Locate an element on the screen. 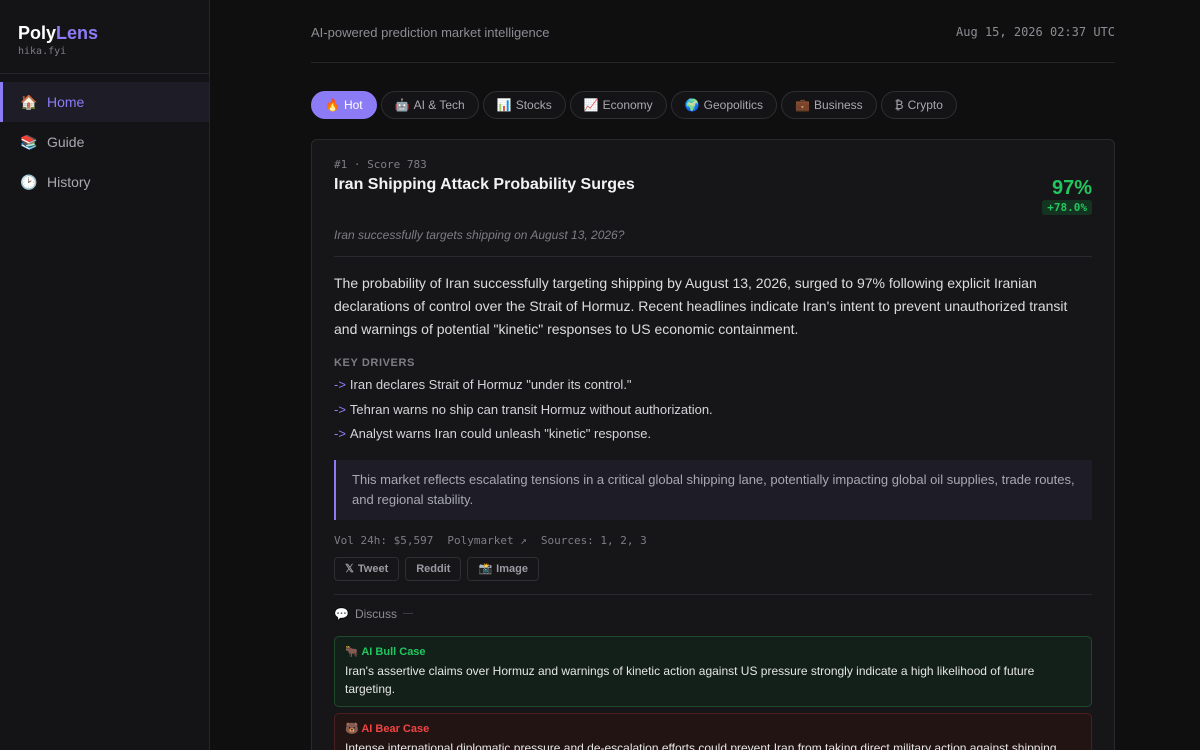 This screenshot has height=750, width=1200. probability-box: 97% +78.0% is located at coordinates (1067, 197).